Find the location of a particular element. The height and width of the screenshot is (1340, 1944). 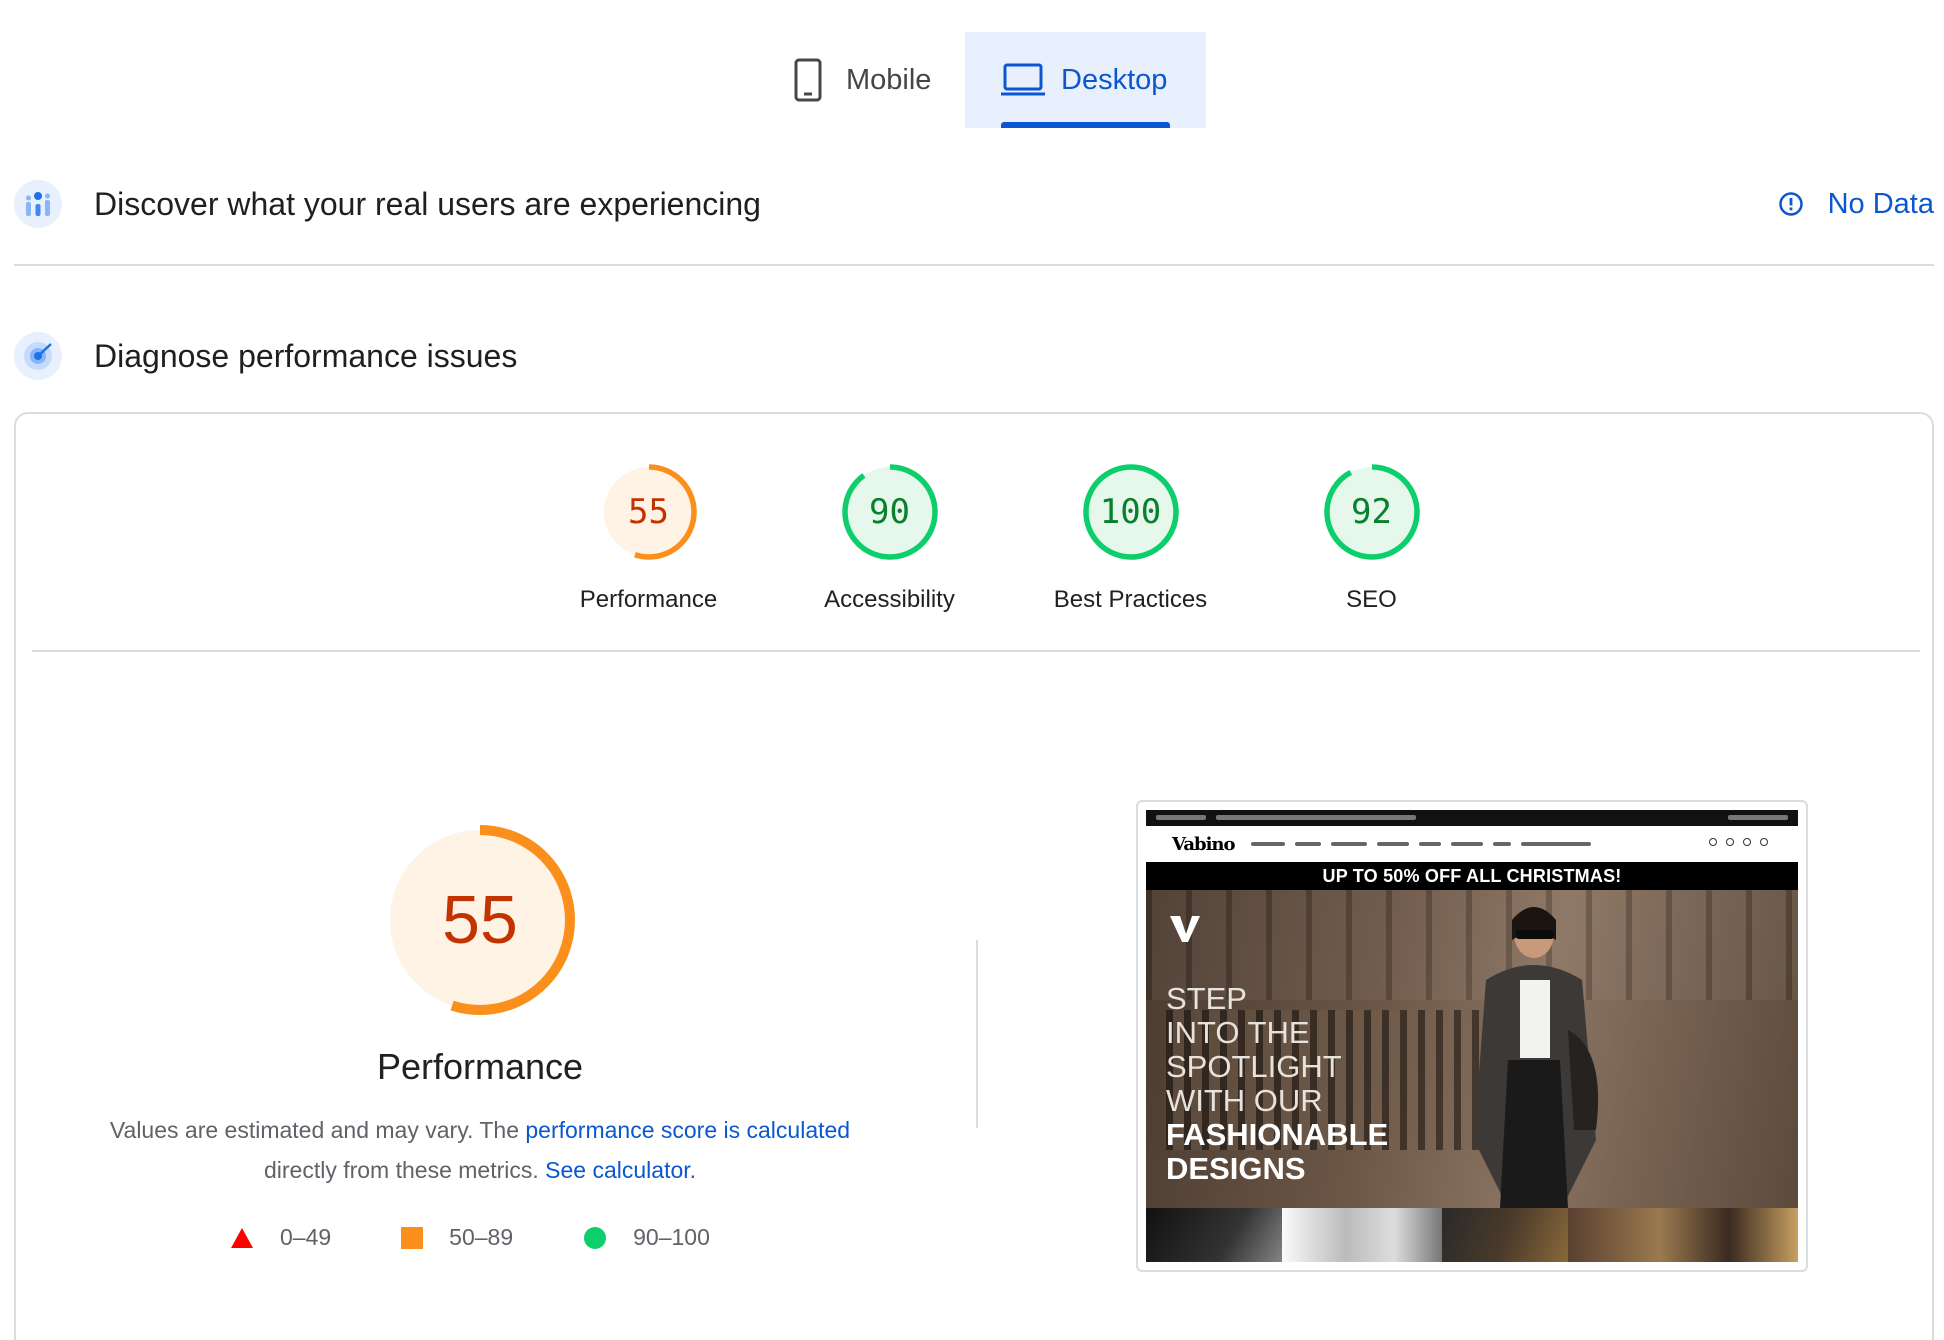

screenshot-nav-links is located at coordinates (1420, 844).